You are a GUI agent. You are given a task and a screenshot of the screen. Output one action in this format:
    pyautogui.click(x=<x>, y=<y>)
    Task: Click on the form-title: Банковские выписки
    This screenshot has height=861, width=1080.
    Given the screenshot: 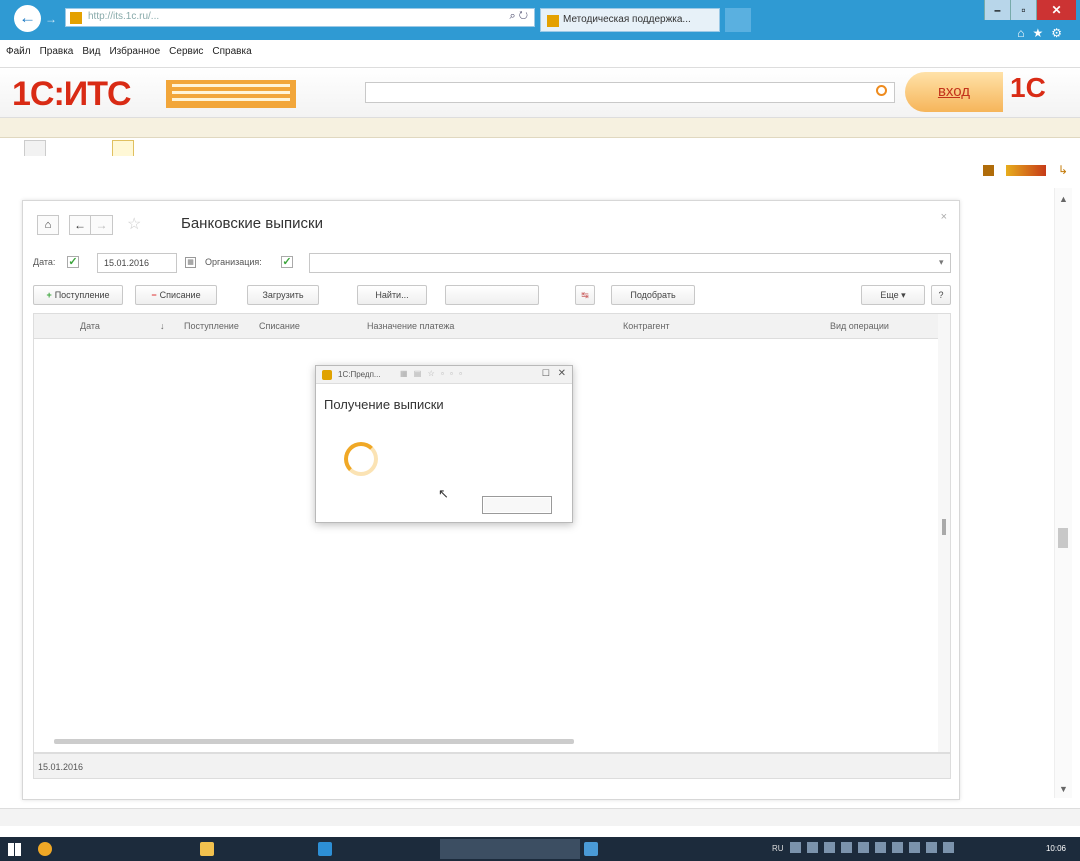 What is the action you would take?
    pyautogui.click(x=252, y=223)
    